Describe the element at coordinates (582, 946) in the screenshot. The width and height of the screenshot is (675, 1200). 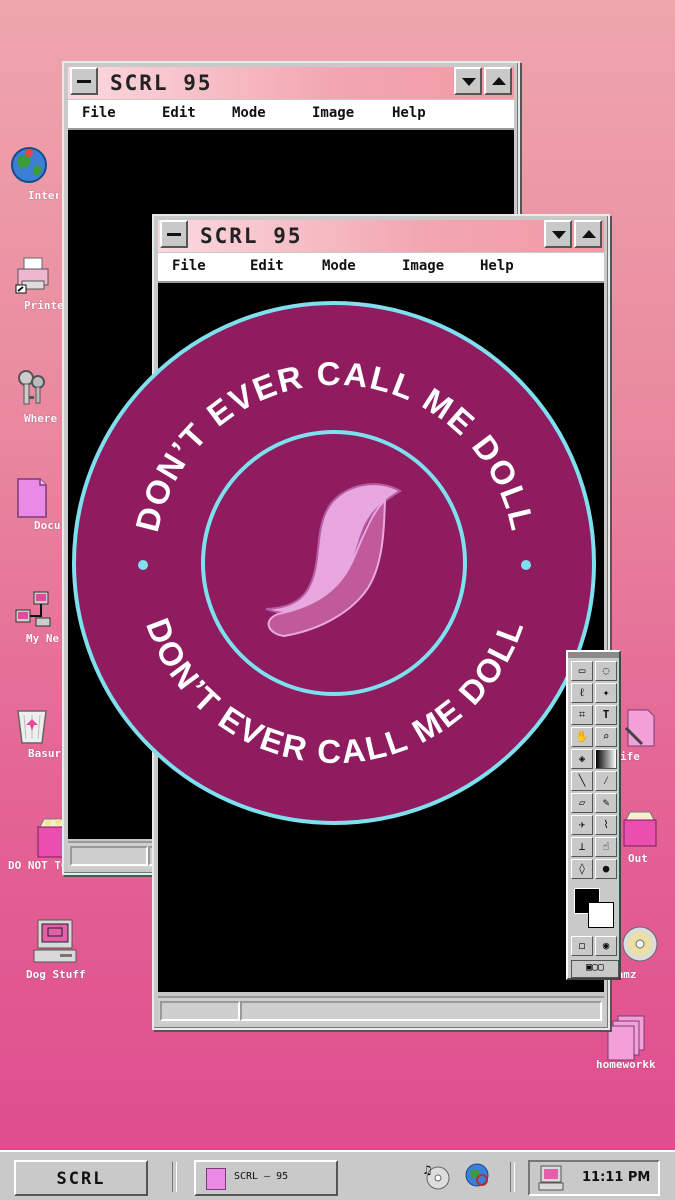
I see `mask-standard-icon: ◻` at that location.